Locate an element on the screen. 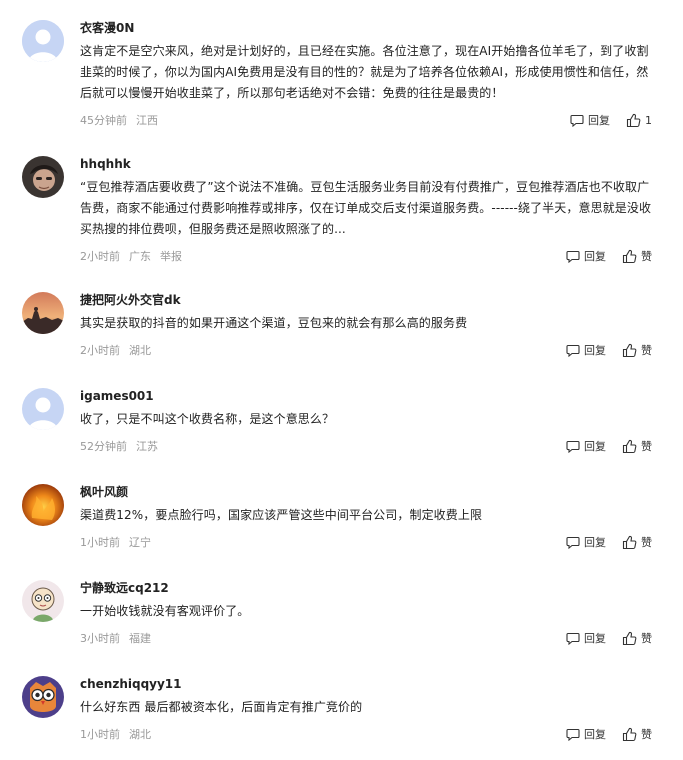 The height and width of the screenshot is (760, 683). comment-time: 52分钟前 is located at coordinates (103, 446).